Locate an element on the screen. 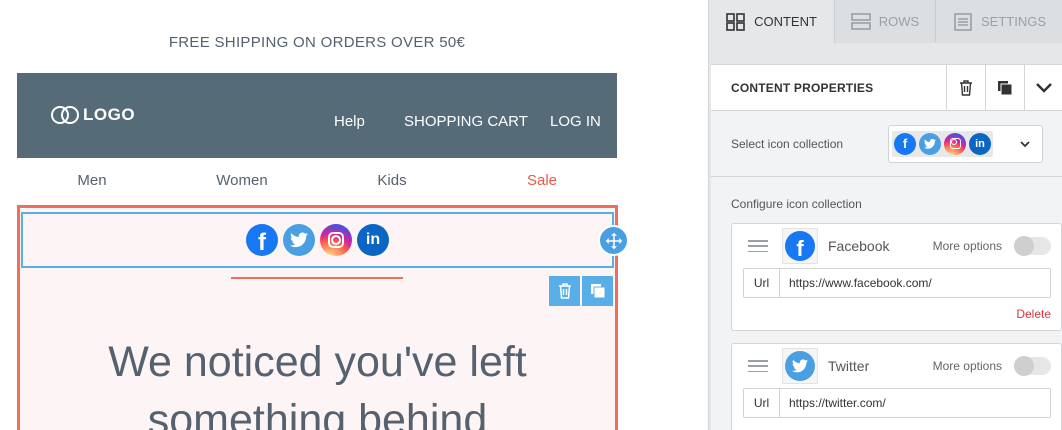 This screenshot has width=1062, height=430. collapse-panel-button is located at coordinates (1043, 87).